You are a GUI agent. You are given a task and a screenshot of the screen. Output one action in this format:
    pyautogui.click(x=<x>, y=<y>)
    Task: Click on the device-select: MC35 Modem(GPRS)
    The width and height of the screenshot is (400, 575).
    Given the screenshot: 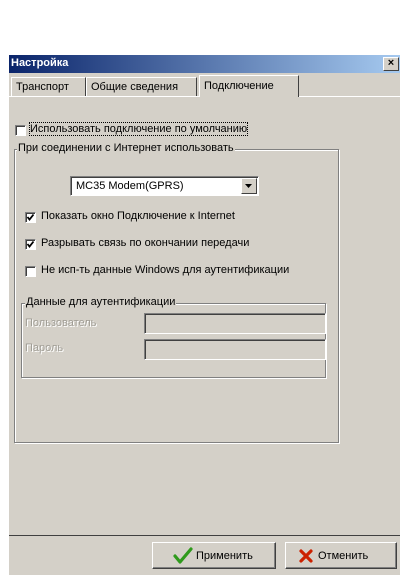 What is the action you would take?
    pyautogui.click(x=164, y=186)
    